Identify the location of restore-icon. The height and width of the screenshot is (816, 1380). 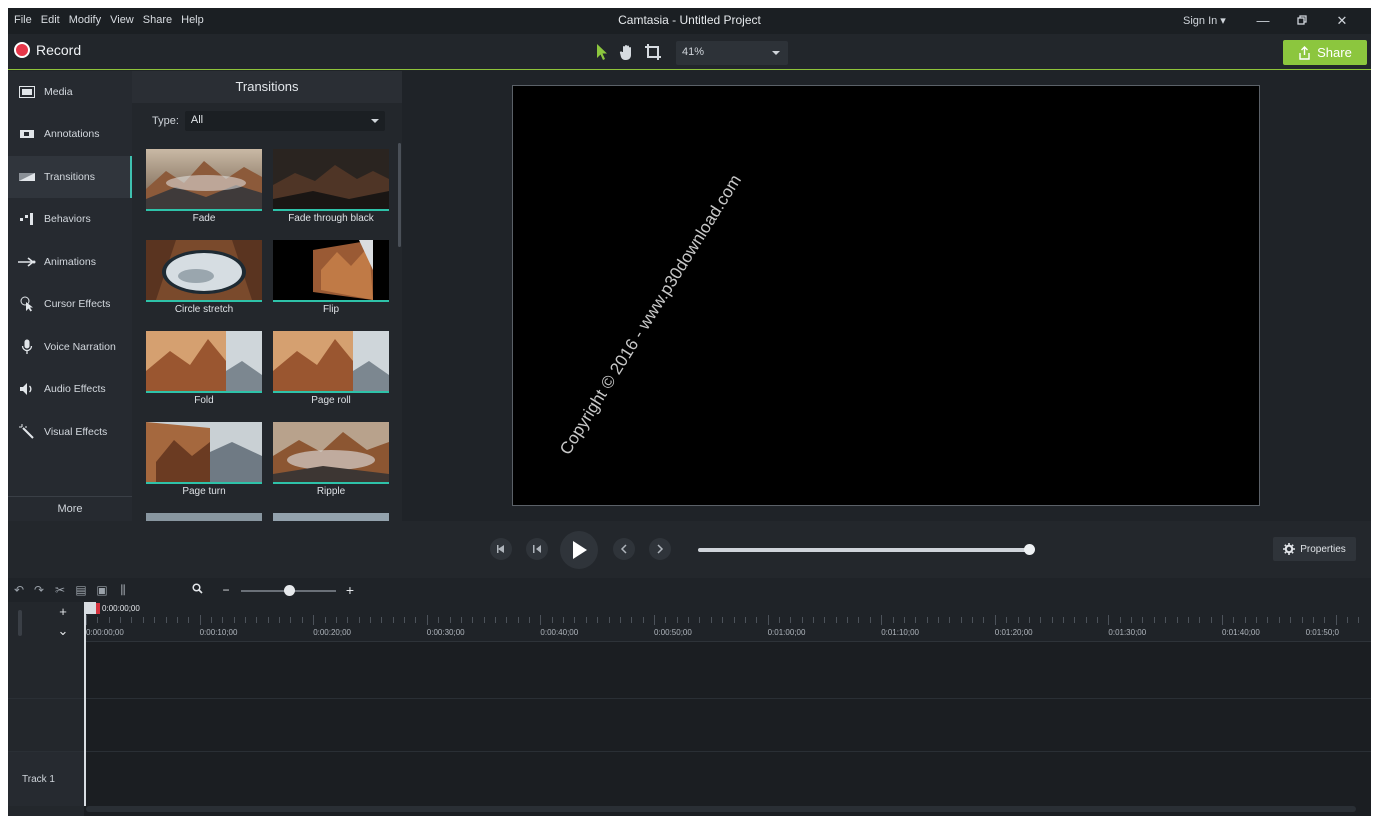
(1302, 21).